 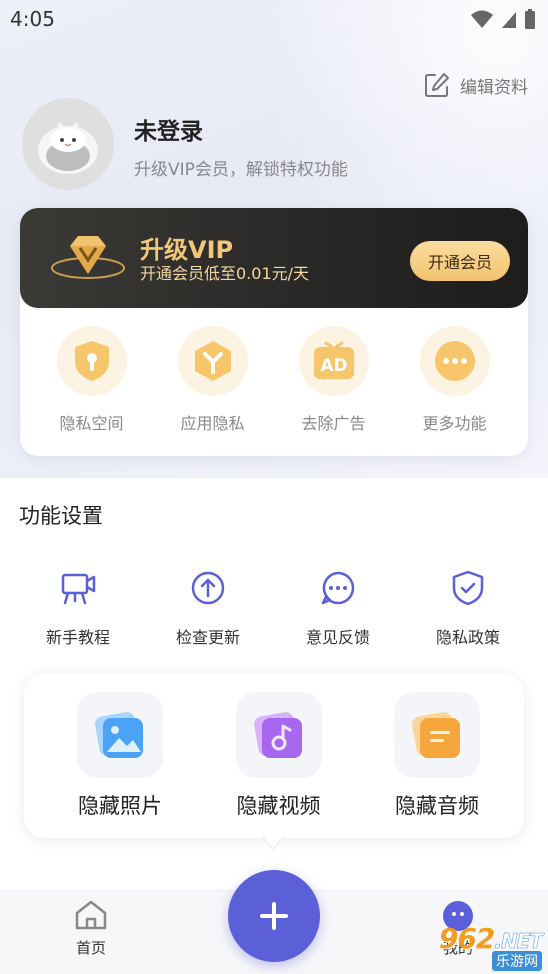 I want to click on hide-photo-button: 隐藏照片, so click(x=120, y=756).